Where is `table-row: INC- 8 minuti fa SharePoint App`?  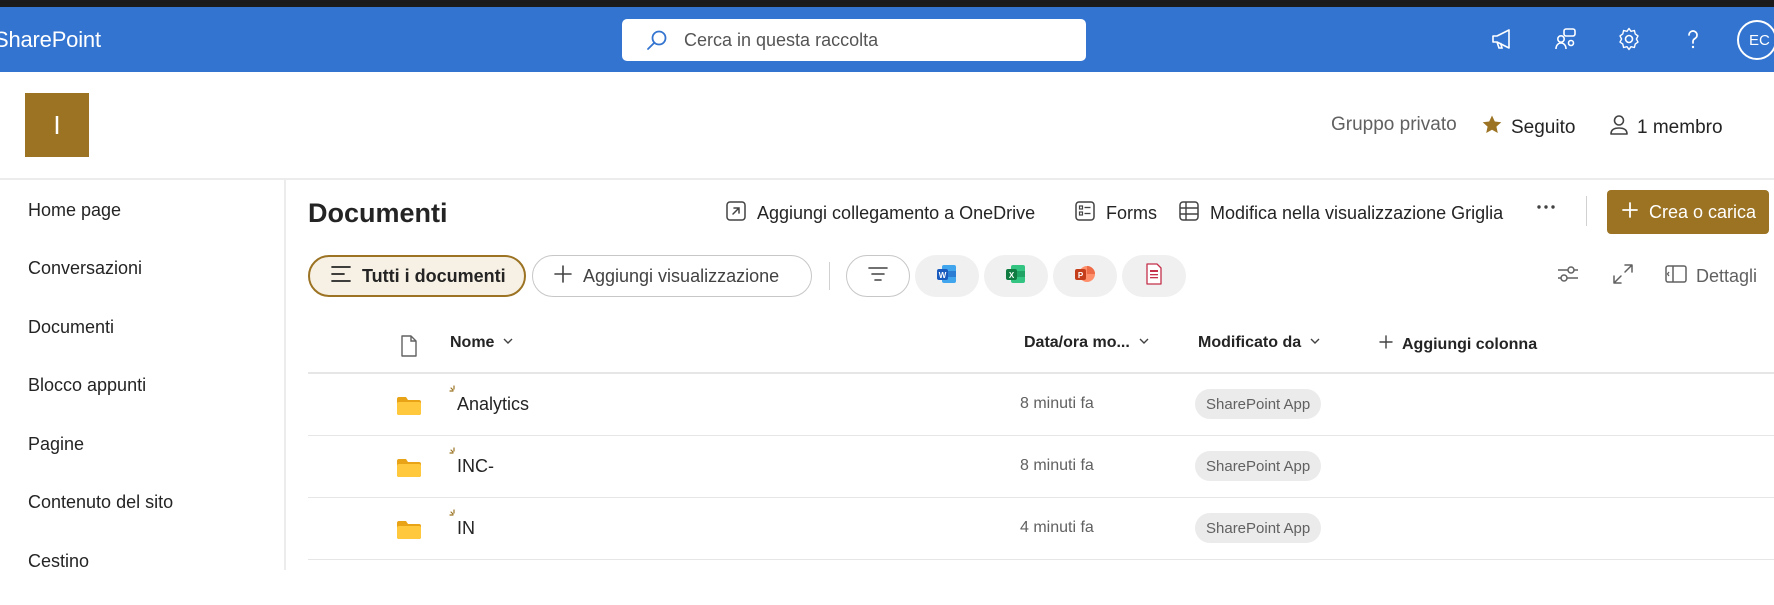
table-row: INC- 8 minuti fa SharePoint App is located at coordinates (1041, 467).